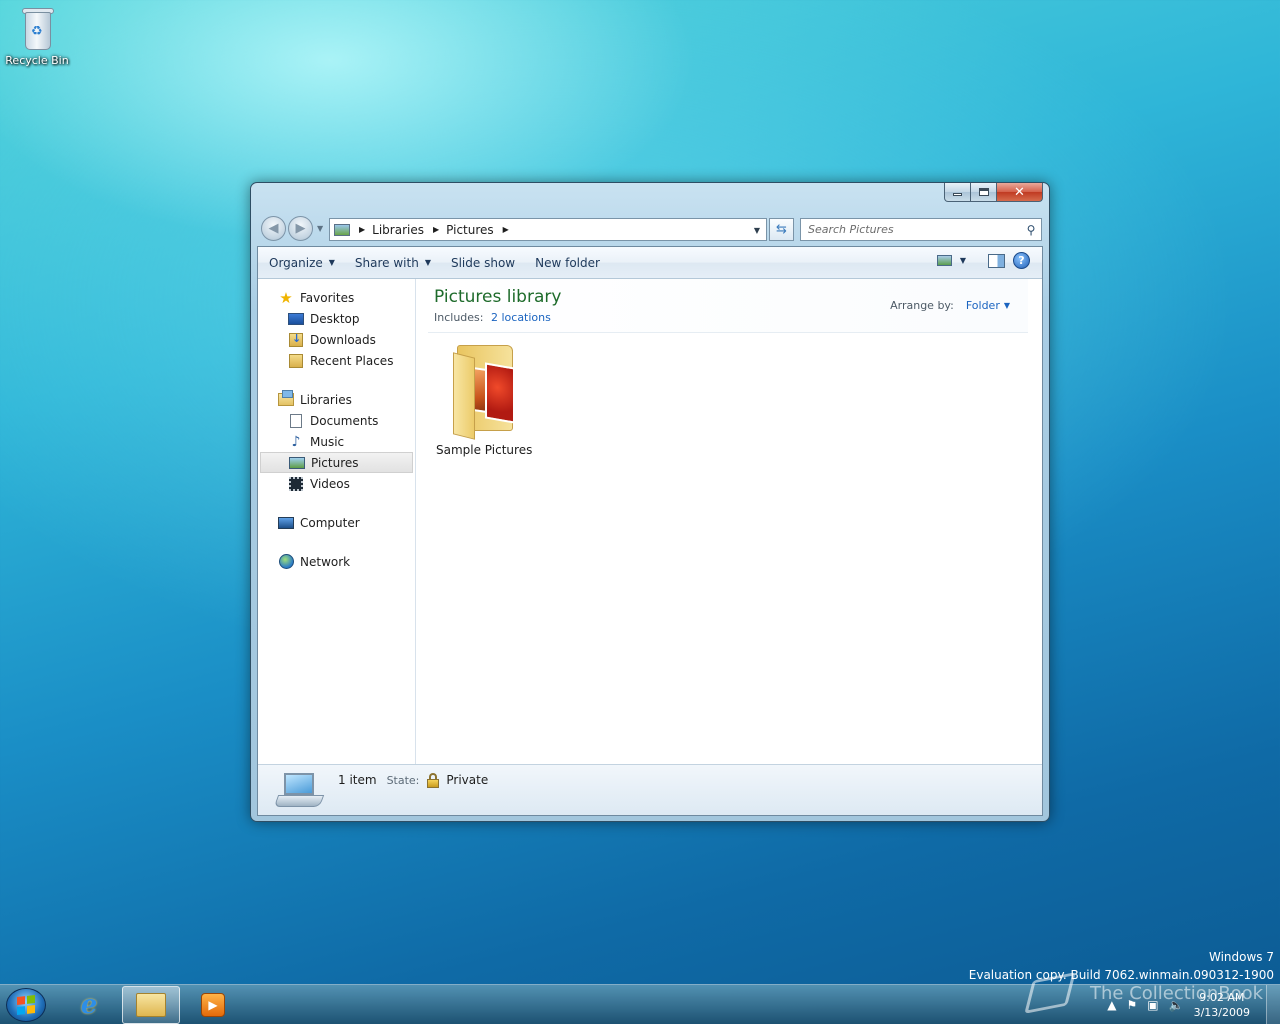  What do you see at coordinates (286, 523) in the screenshot?
I see `computer-icon` at bounding box center [286, 523].